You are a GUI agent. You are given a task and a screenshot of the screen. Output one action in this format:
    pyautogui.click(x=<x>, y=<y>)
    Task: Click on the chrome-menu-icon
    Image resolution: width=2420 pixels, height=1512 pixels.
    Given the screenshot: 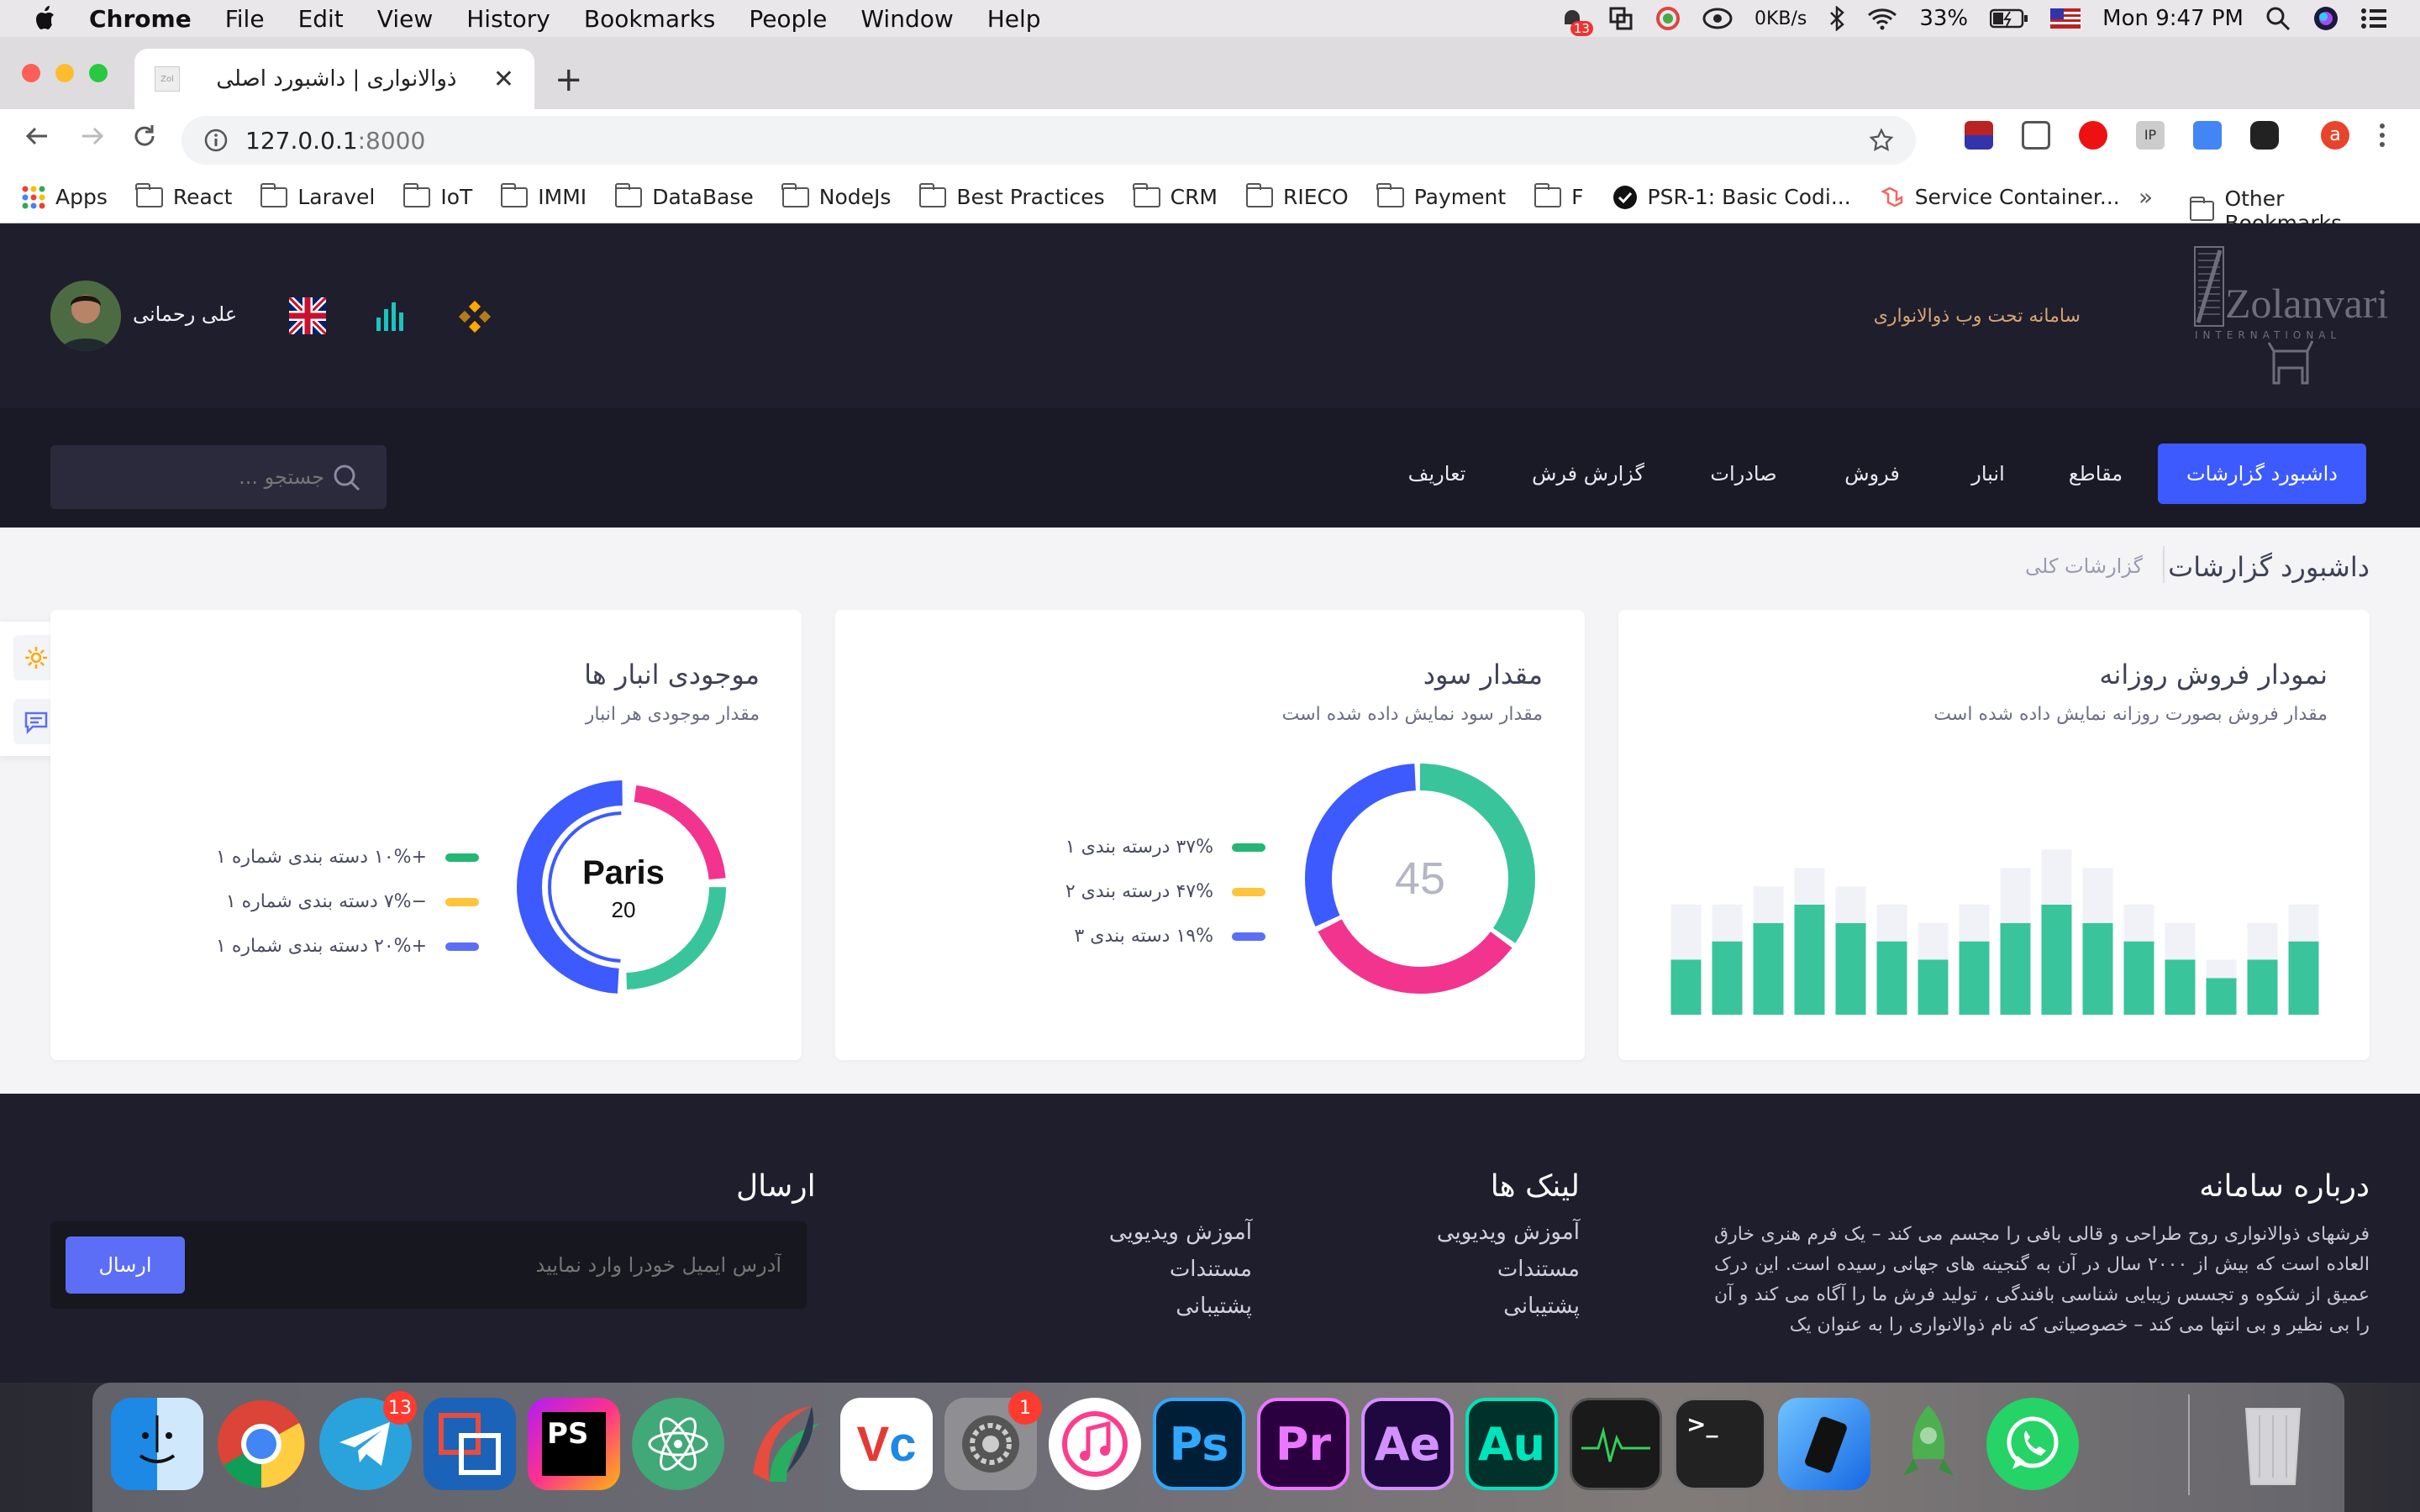 What is the action you would take?
    pyautogui.click(x=2382, y=135)
    